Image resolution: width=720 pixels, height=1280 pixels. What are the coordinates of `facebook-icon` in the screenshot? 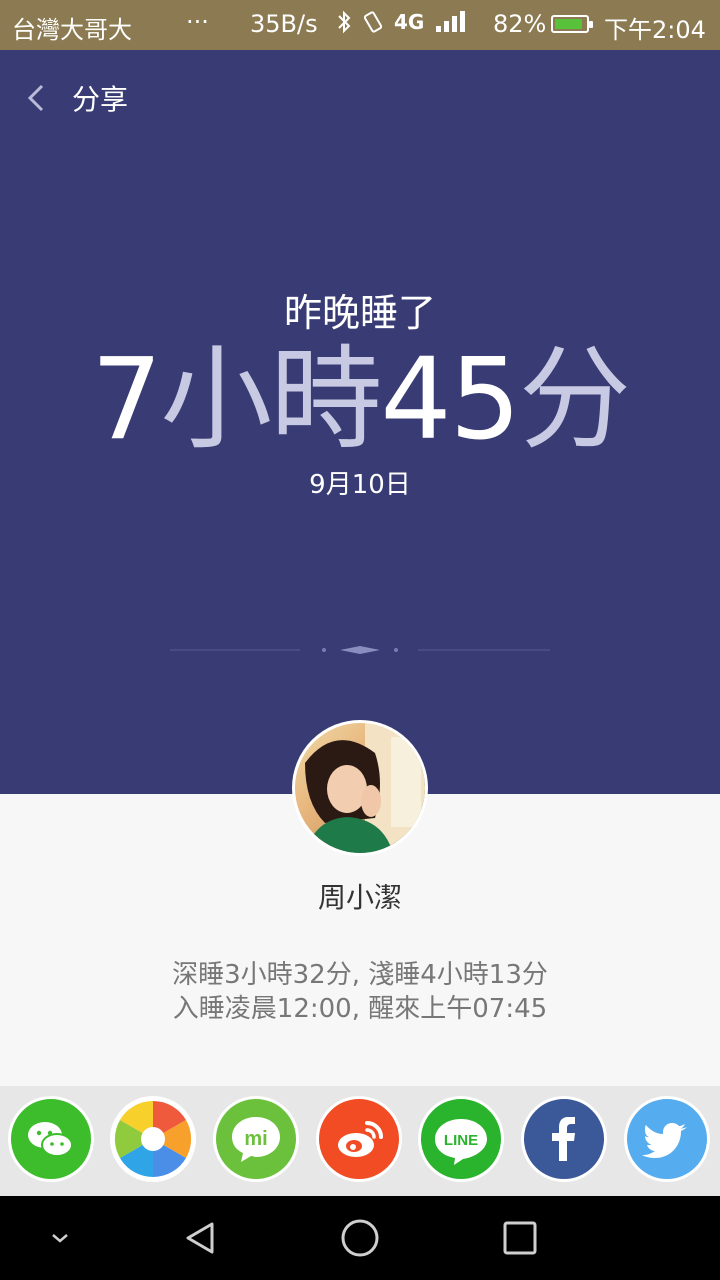 It's located at (563, 1139).